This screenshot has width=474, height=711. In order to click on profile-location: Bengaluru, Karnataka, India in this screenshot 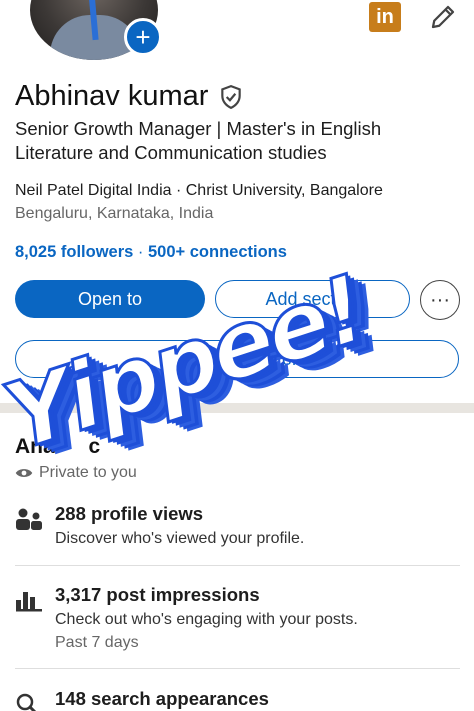, I will do `click(114, 213)`.